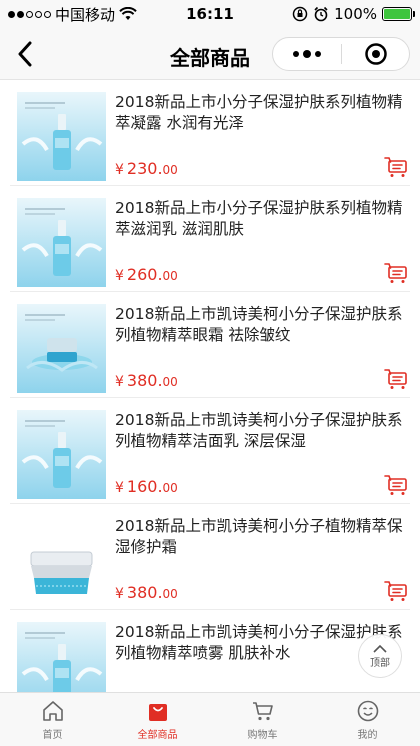 The width and height of the screenshot is (420, 746). What do you see at coordinates (210, 54) in the screenshot?
I see `navigation-bar: 全部商品` at bounding box center [210, 54].